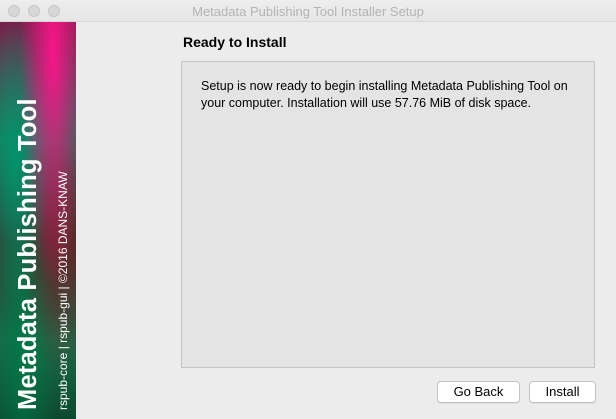 The height and width of the screenshot is (419, 616). I want to click on window-title: Metadata Publishing Tool Installer Setup, so click(308, 11).